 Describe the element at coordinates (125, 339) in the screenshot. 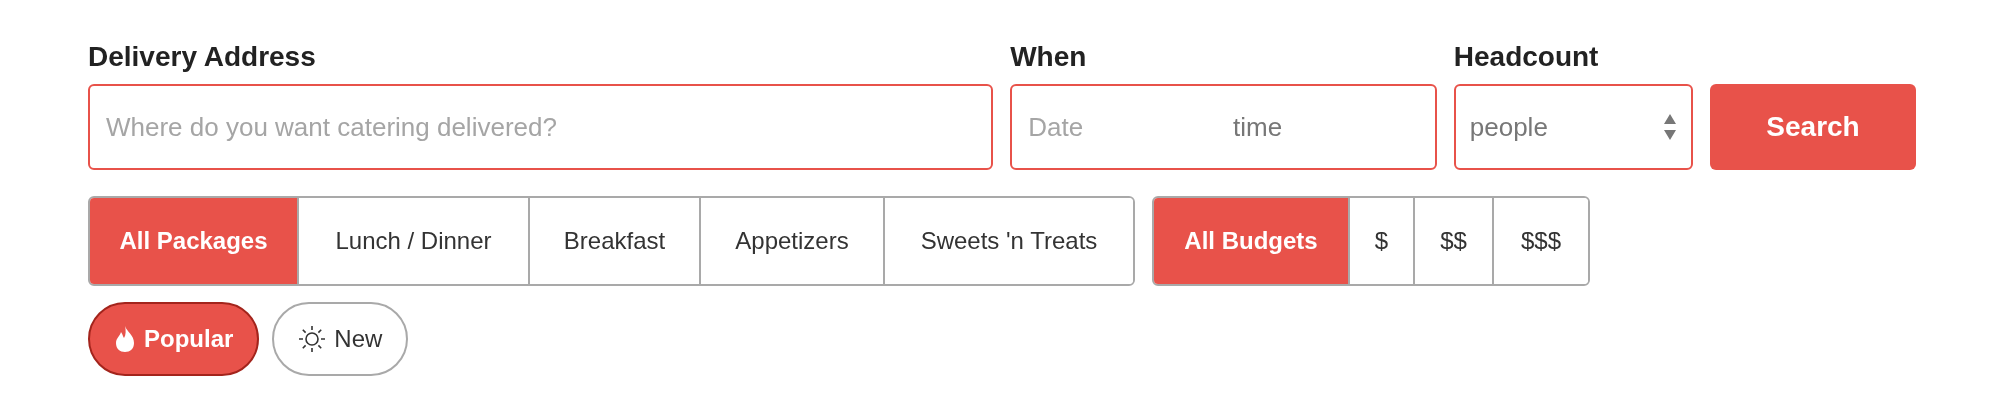

I see `flame-icon` at that location.